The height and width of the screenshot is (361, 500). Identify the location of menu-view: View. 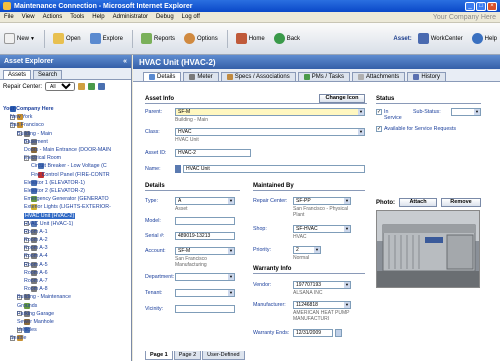
(28, 17).